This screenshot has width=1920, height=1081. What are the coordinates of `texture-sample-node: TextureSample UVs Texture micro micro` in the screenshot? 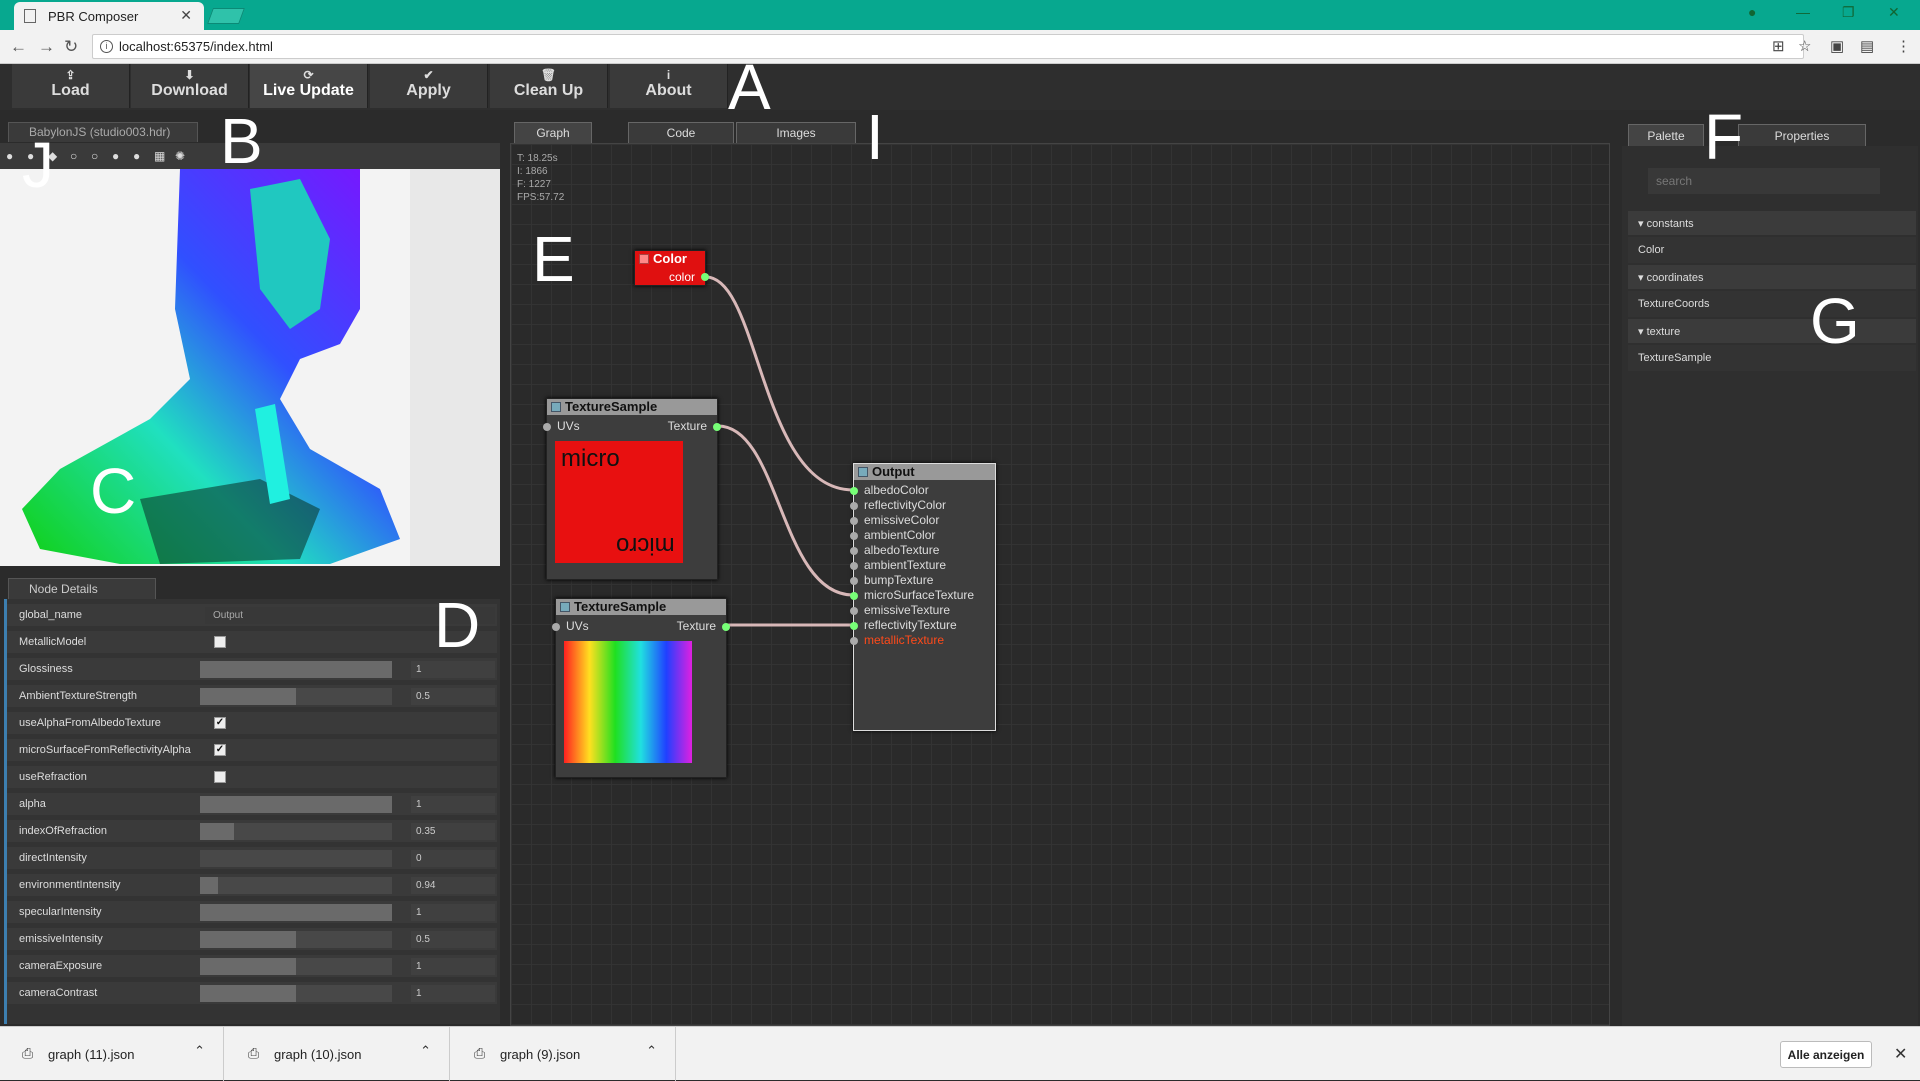 It's located at (632, 489).